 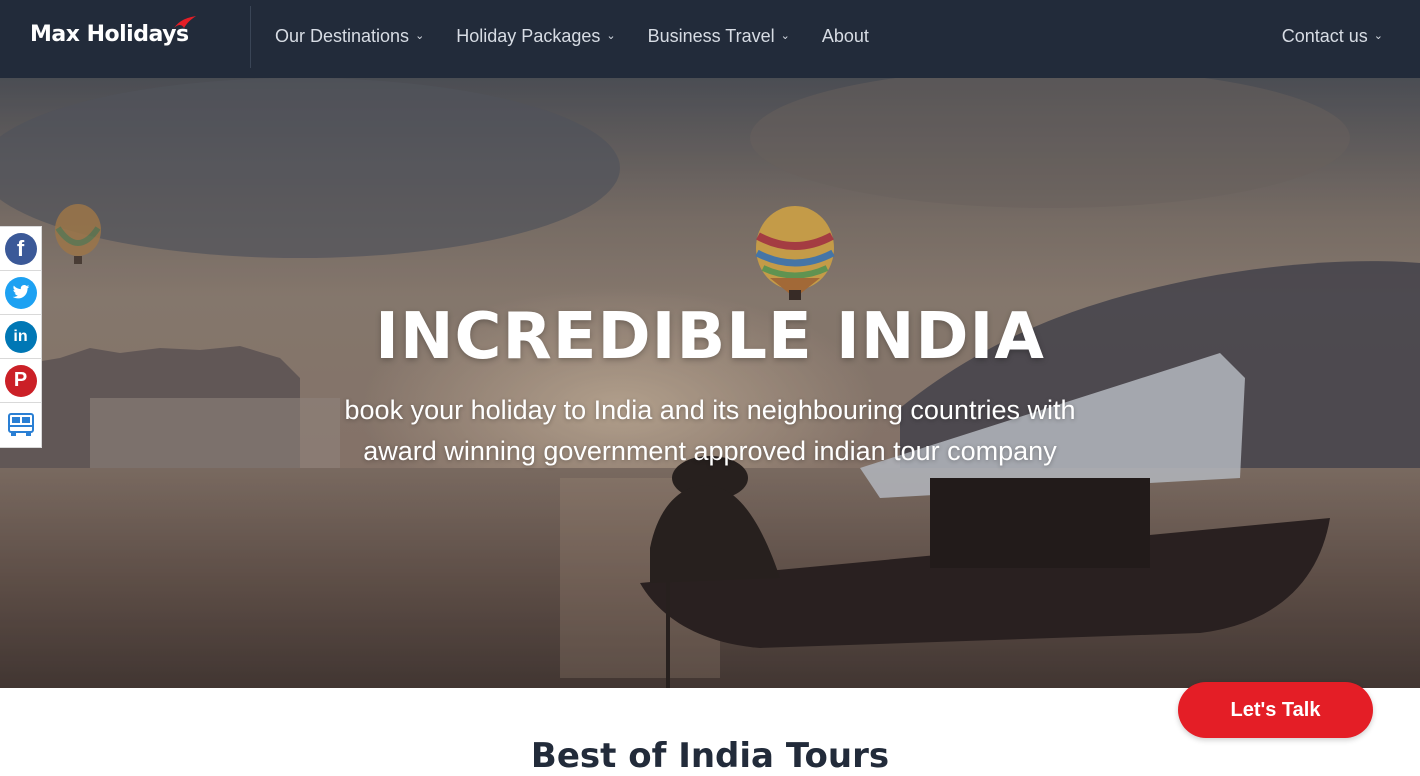 I want to click on hero-title: INCREDIBLE INDIA, so click(x=710, y=337).